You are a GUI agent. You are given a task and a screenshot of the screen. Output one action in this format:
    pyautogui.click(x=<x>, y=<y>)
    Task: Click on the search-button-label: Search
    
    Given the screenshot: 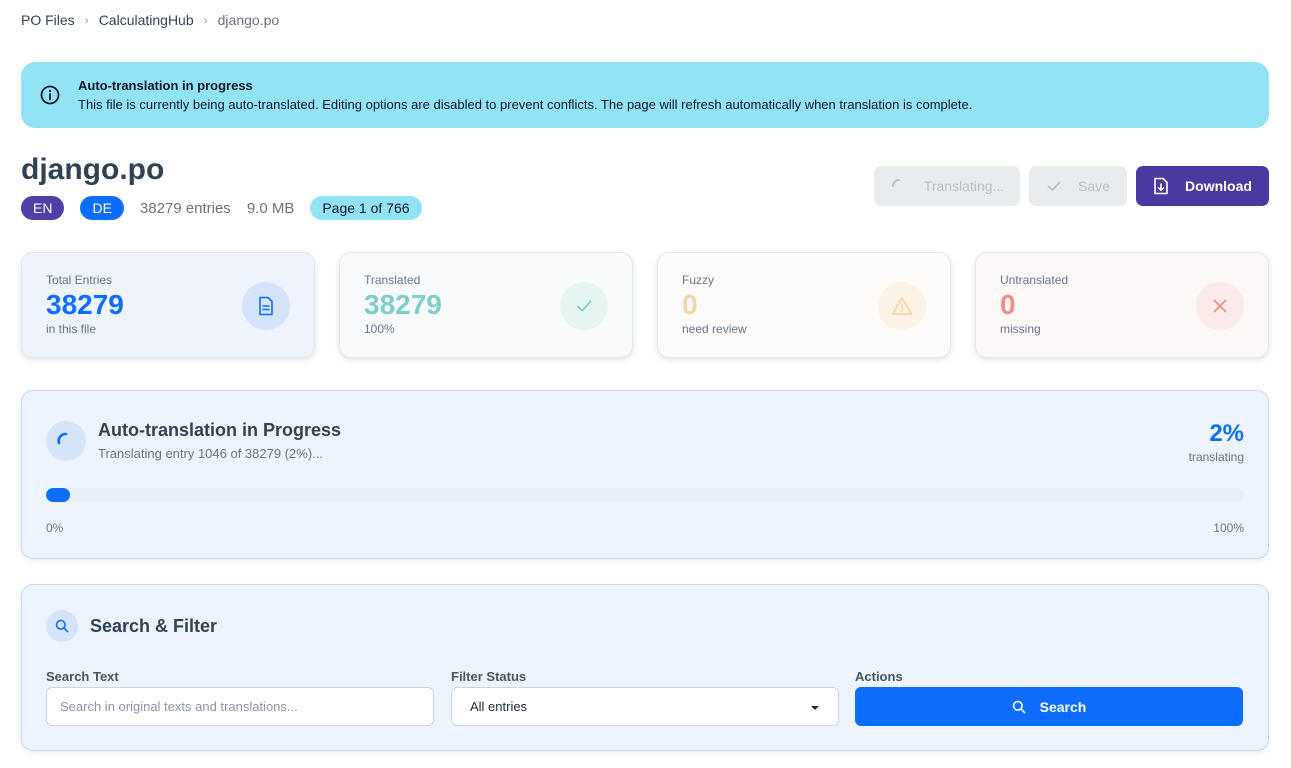 What is the action you would take?
    pyautogui.click(x=1063, y=706)
    